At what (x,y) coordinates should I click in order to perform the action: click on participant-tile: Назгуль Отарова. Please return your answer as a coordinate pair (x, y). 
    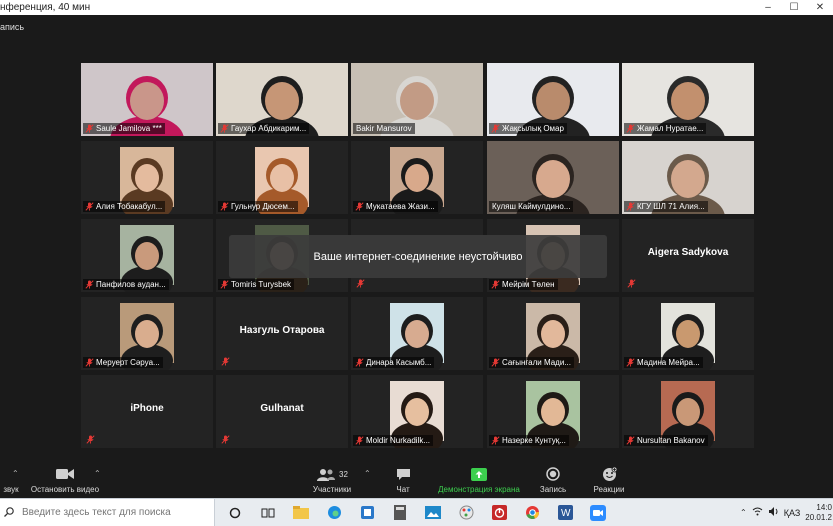
    Looking at the image, I should click on (282, 333).